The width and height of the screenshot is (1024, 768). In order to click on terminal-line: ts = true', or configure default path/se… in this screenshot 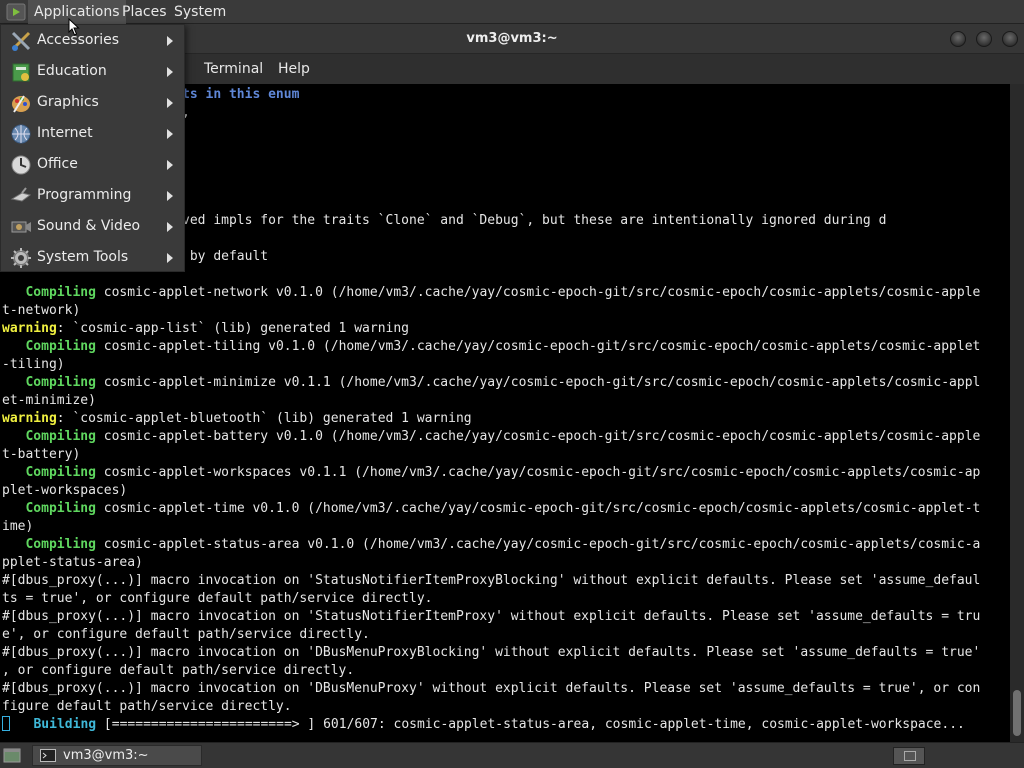, I will do `click(491, 599)`.